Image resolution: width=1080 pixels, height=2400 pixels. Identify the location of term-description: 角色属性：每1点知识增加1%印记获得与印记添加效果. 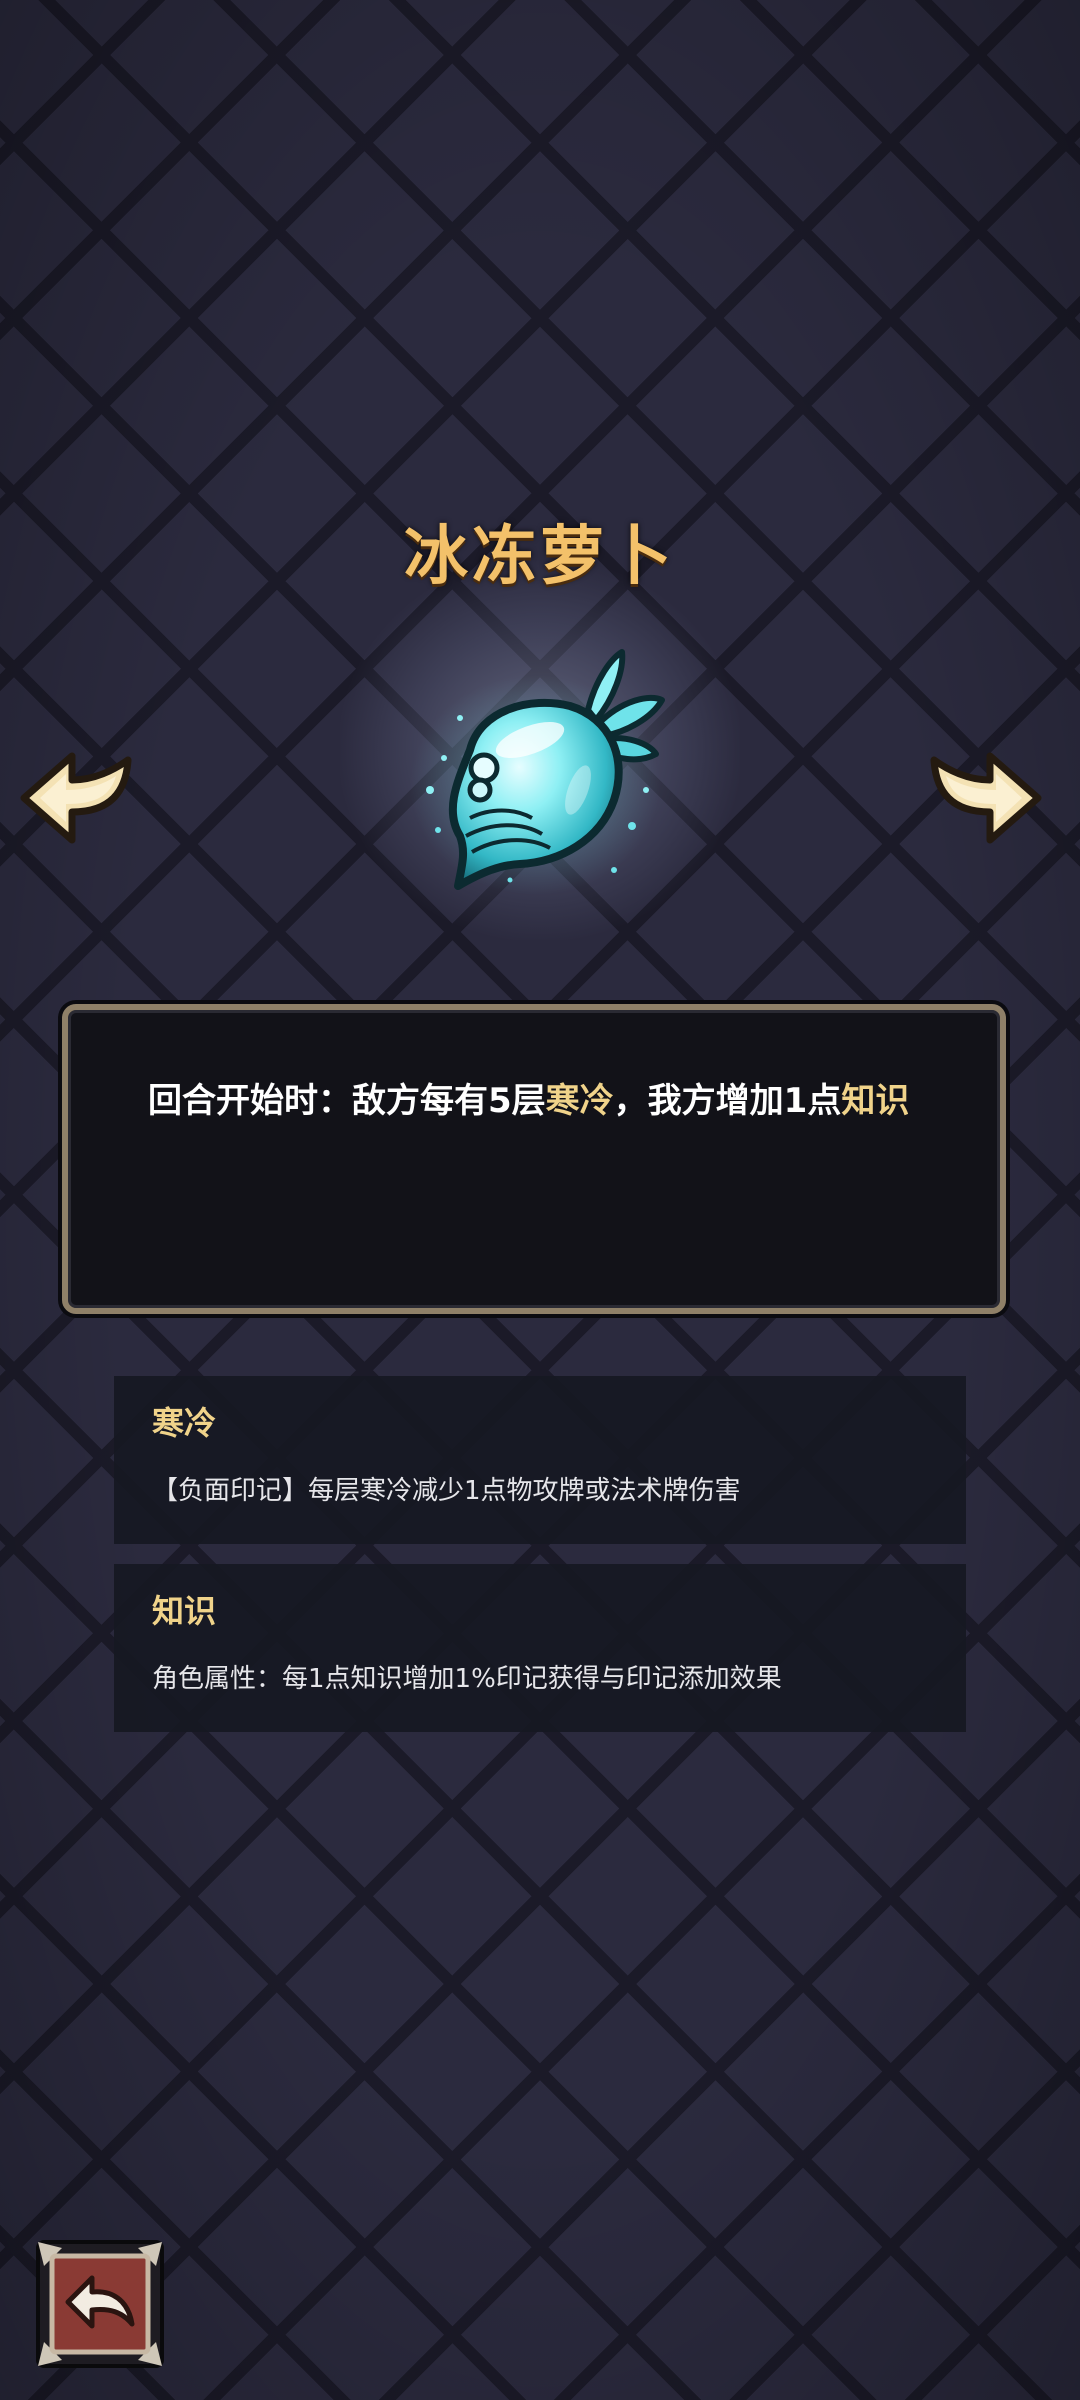
(467, 1679).